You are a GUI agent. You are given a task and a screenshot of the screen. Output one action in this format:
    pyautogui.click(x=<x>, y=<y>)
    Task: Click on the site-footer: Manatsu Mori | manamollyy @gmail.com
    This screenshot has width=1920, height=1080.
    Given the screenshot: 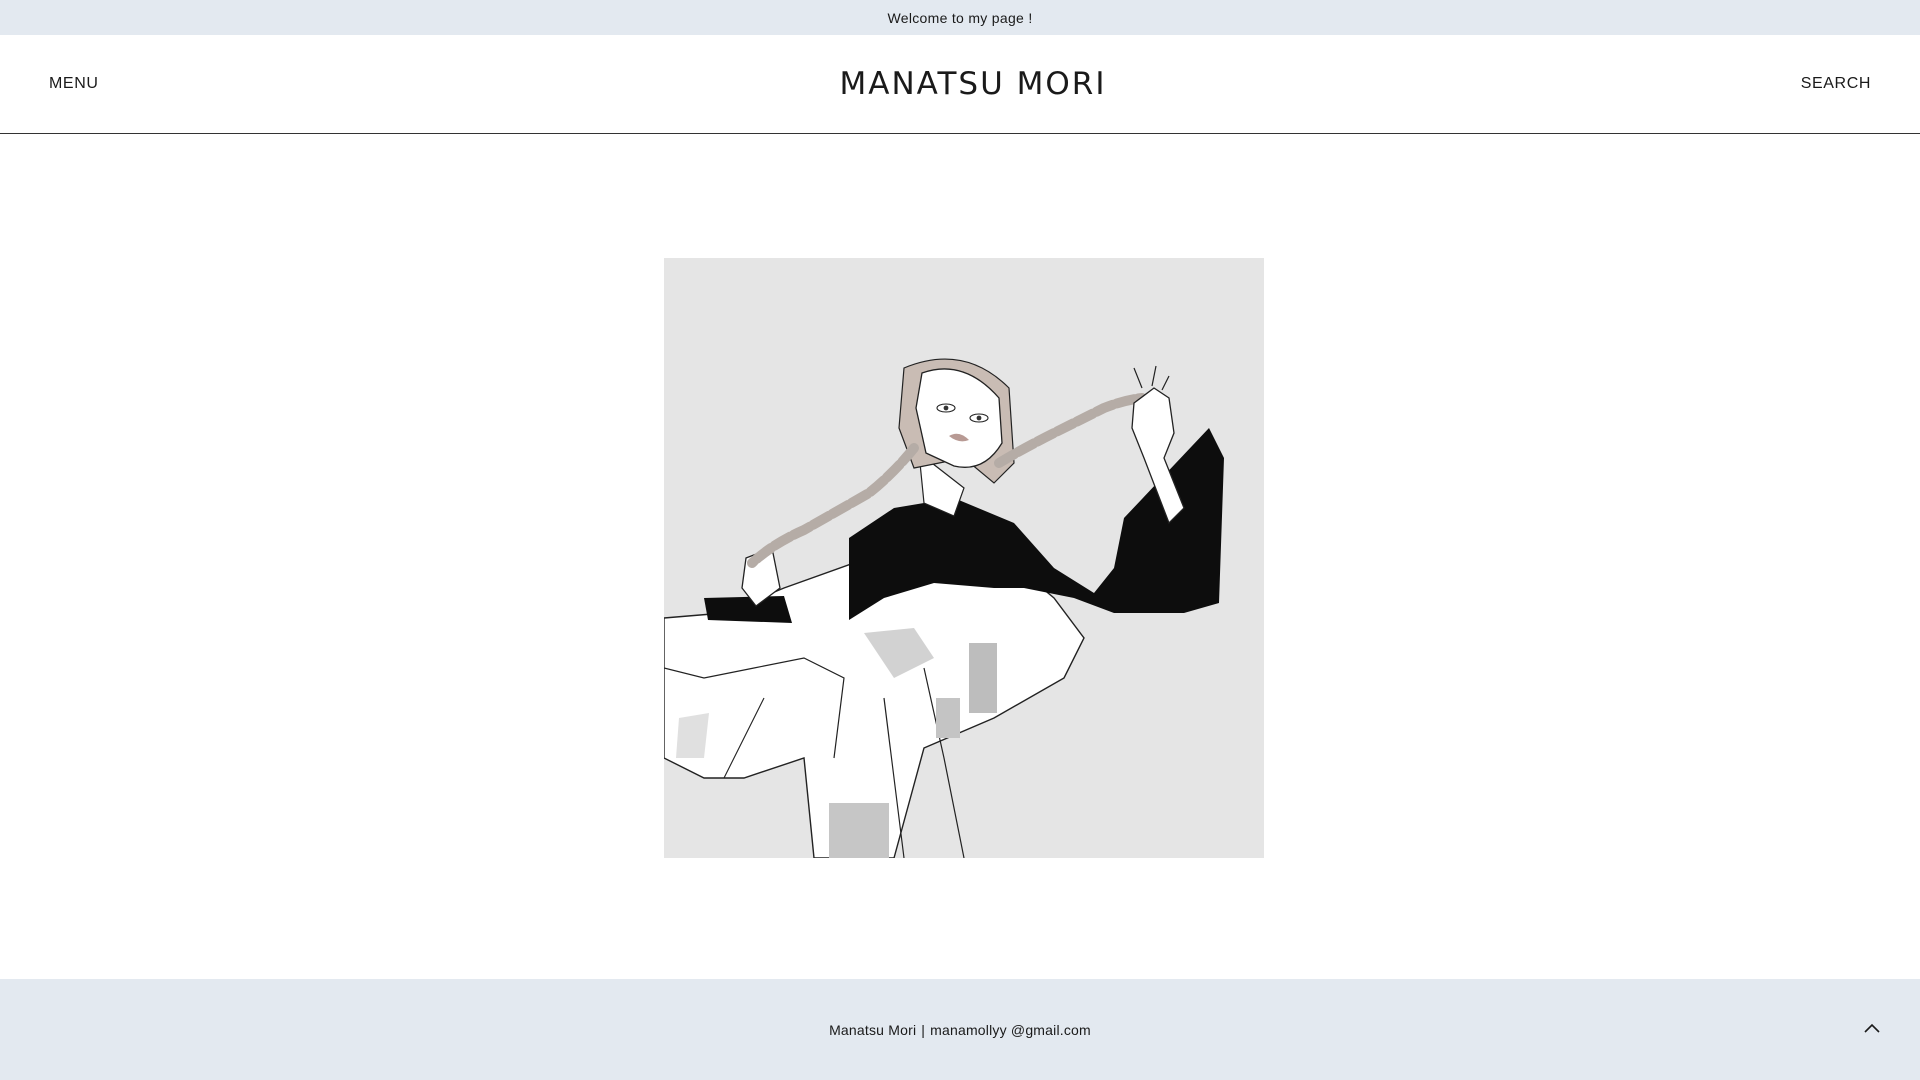 What is the action you would take?
    pyautogui.click(x=960, y=1029)
    